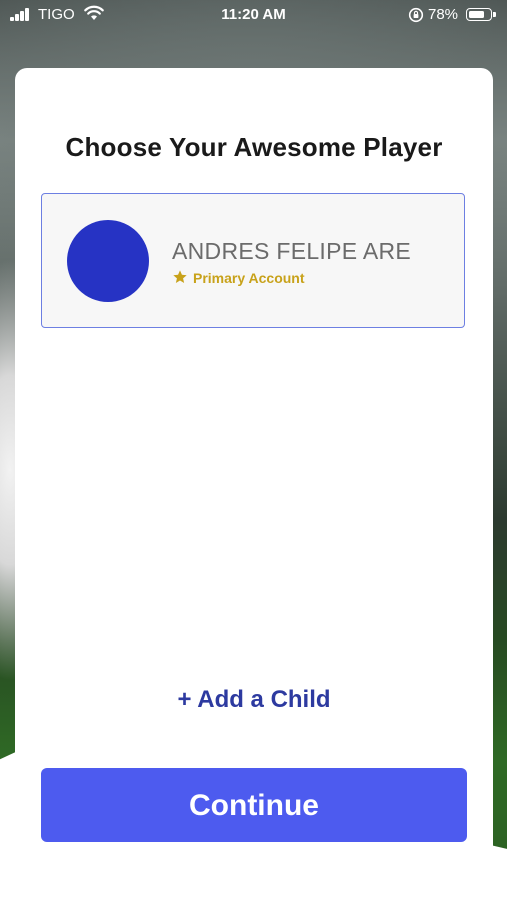  Describe the element at coordinates (253, 15) in the screenshot. I see `status-bar: TIGO 11:20 AM 78%` at that location.